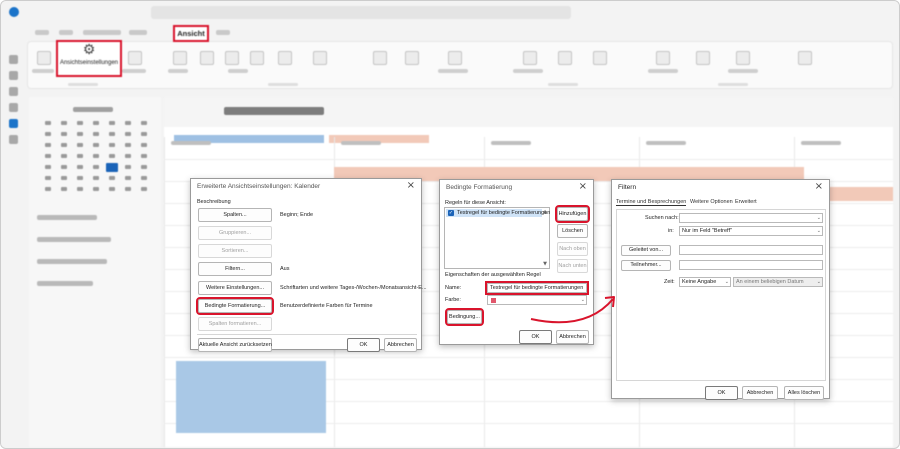  What do you see at coordinates (493, 300) in the screenshot?
I see `color-swatch` at bounding box center [493, 300].